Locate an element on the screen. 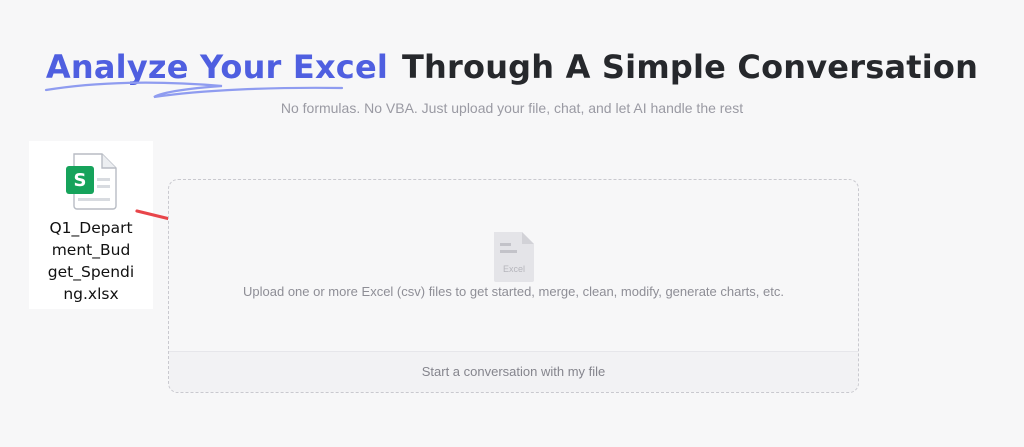 Image resolution: width=1024 pixels, height=447 pixels. svg-text: Excel is located at coordinates (514, 269).